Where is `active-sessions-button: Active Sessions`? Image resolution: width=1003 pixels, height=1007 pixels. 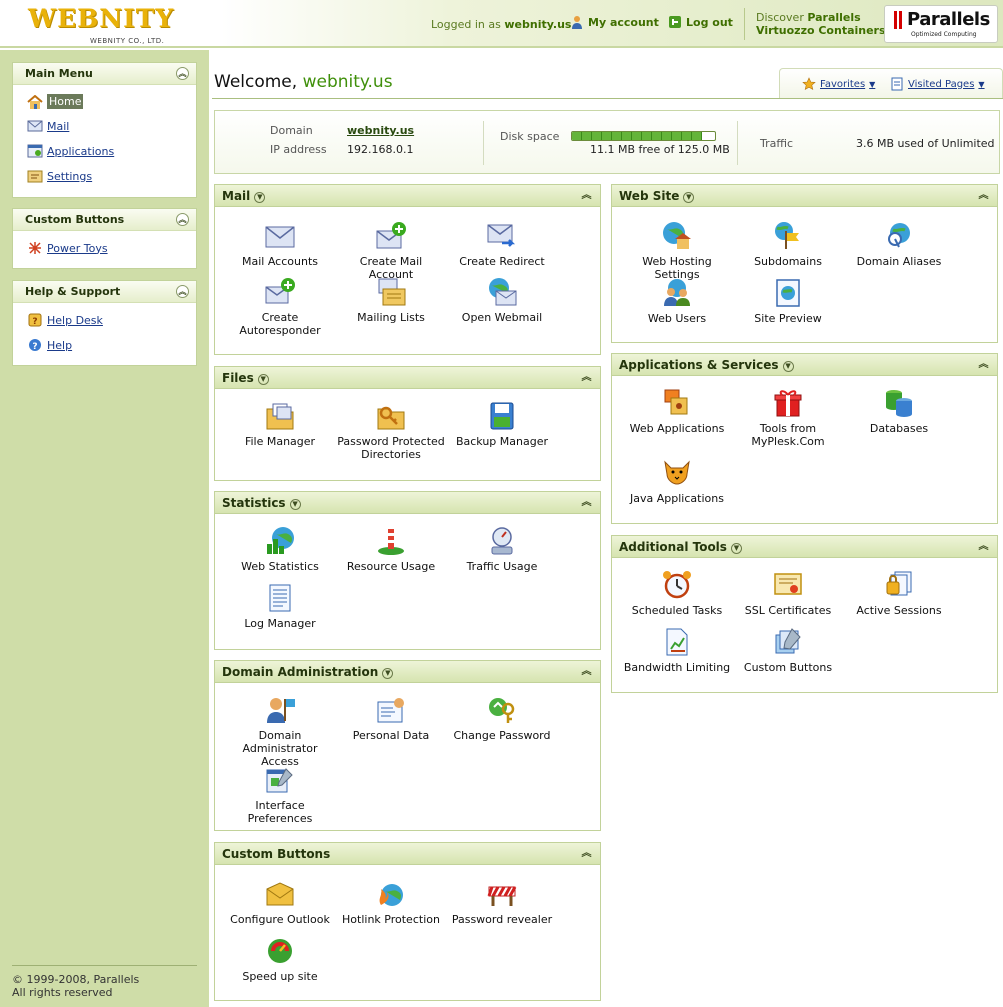
active-sessions-button: Active Sessions is located at coordinates (899, 593).